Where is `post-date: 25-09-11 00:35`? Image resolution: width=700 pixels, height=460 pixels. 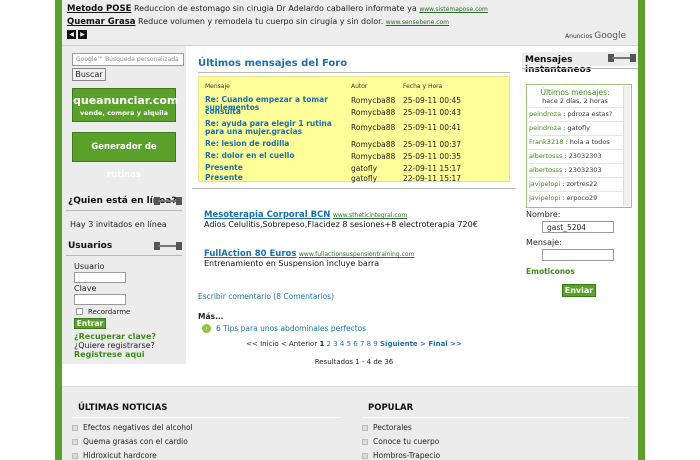 post-date: 25-09-11 00:35 is located at coordinates (432, 156).